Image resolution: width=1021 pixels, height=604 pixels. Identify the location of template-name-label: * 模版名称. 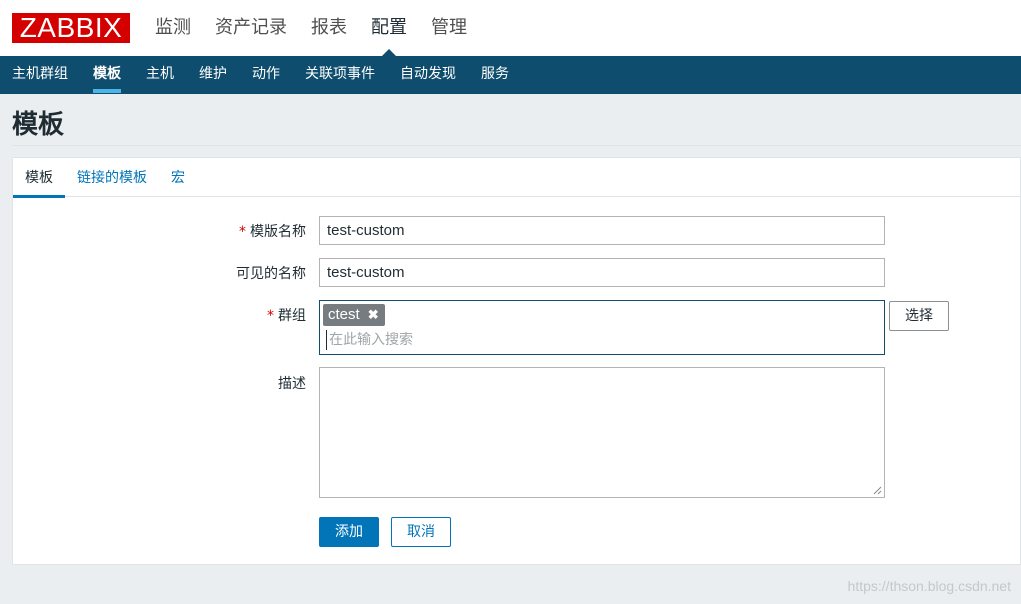
(272, 231).